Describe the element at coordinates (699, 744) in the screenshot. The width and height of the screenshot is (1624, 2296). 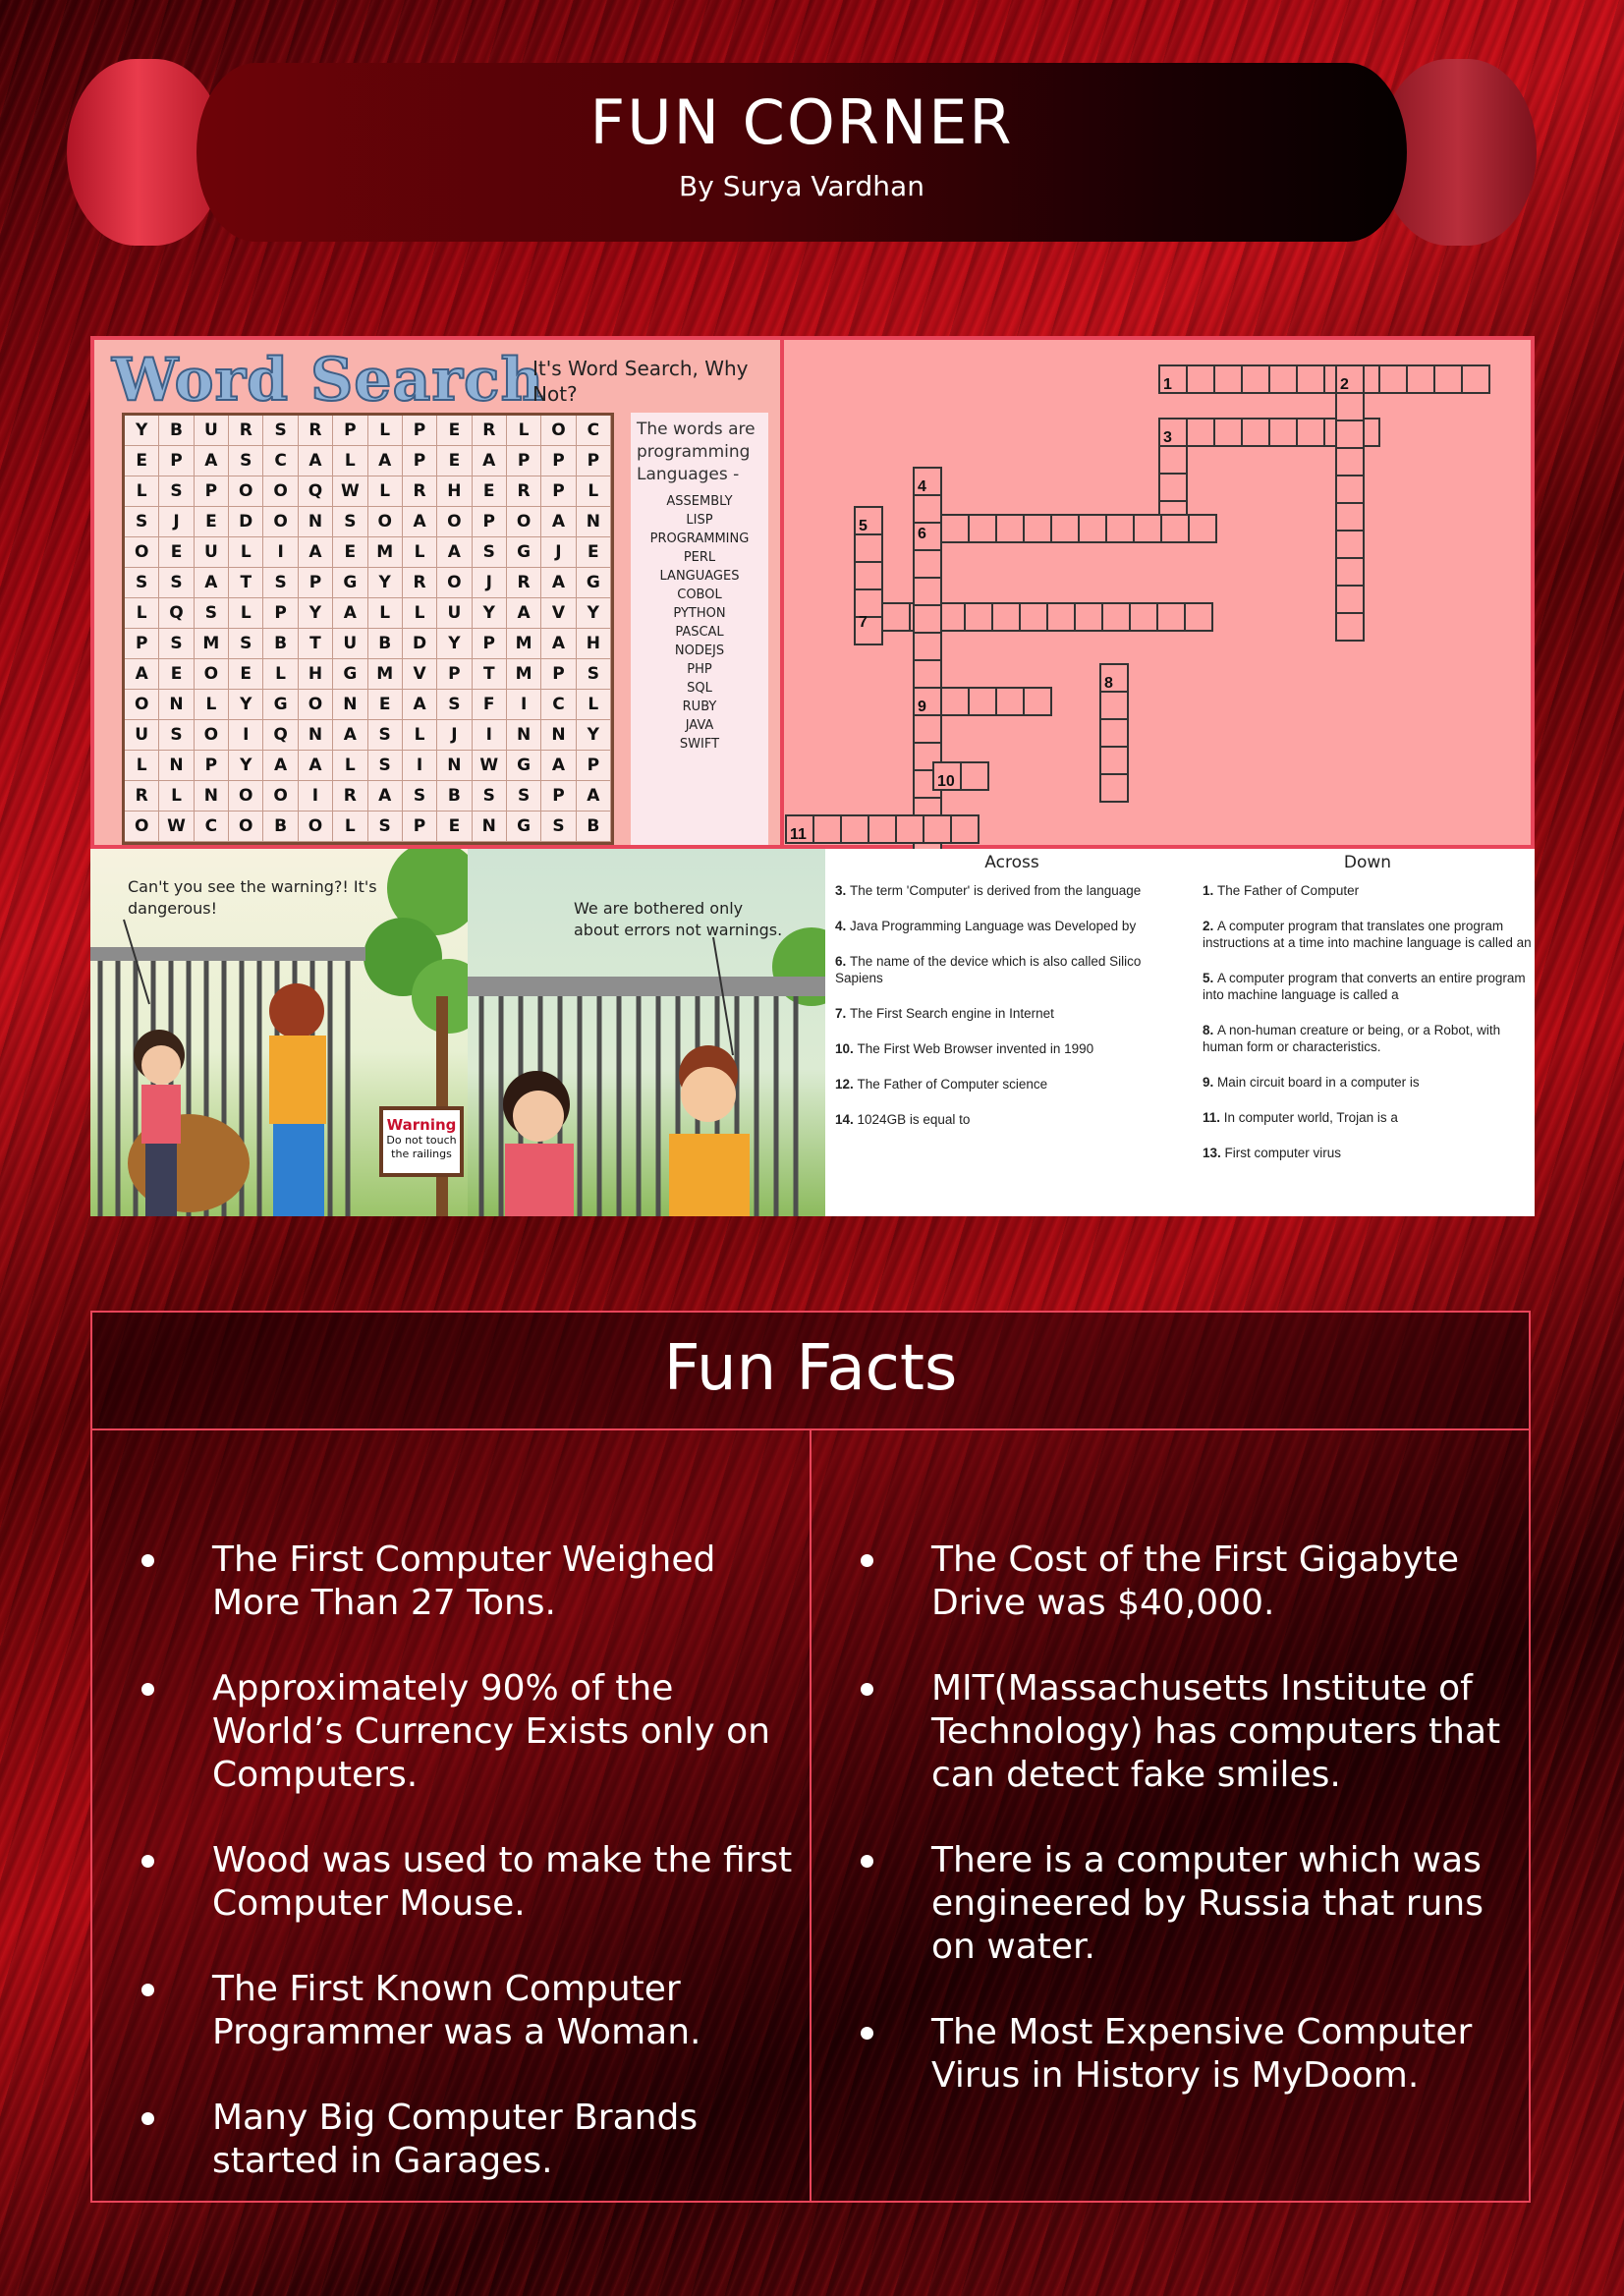
I see `word-list-item: SWIFT` at that location.